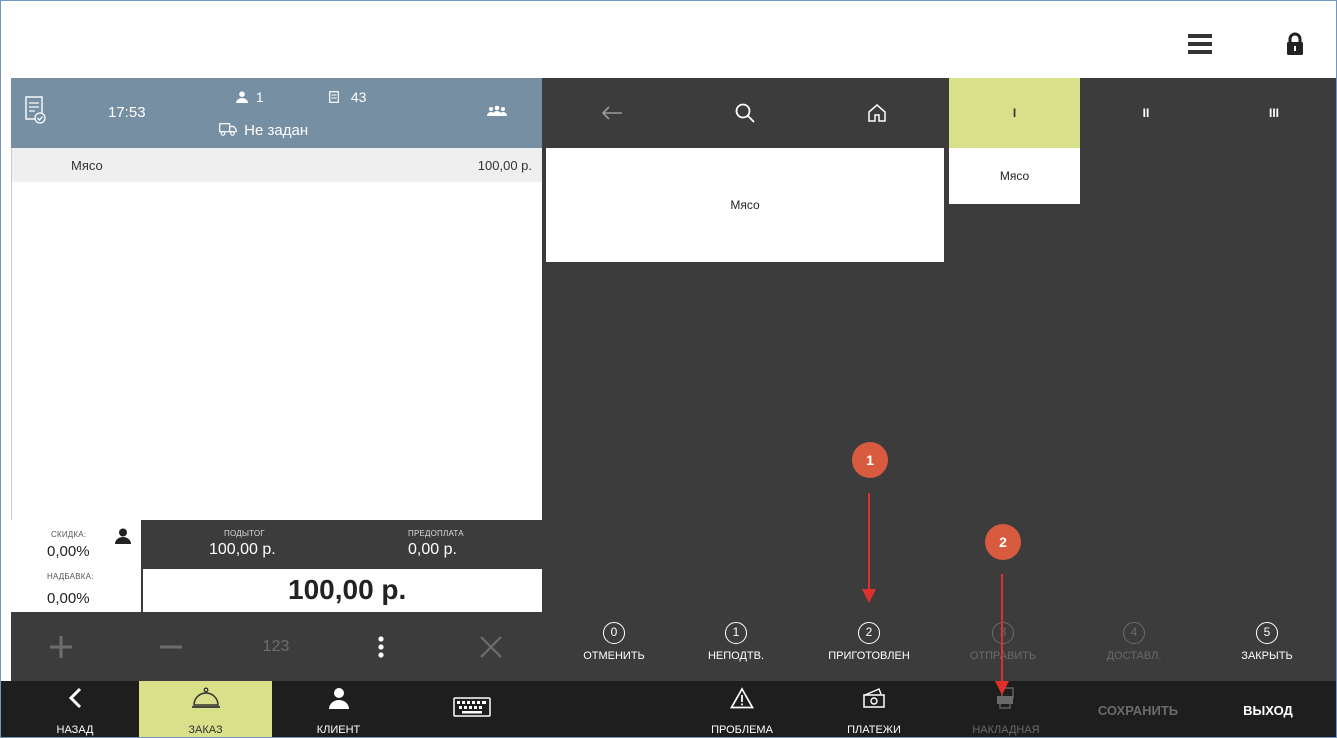 This screenshot has height=738, width=1337. What do you see at coordinates (1134, 656) in the screenshot?
I see `status-label: ДОСТАВЛ.` at bounding box center [1134, 656].